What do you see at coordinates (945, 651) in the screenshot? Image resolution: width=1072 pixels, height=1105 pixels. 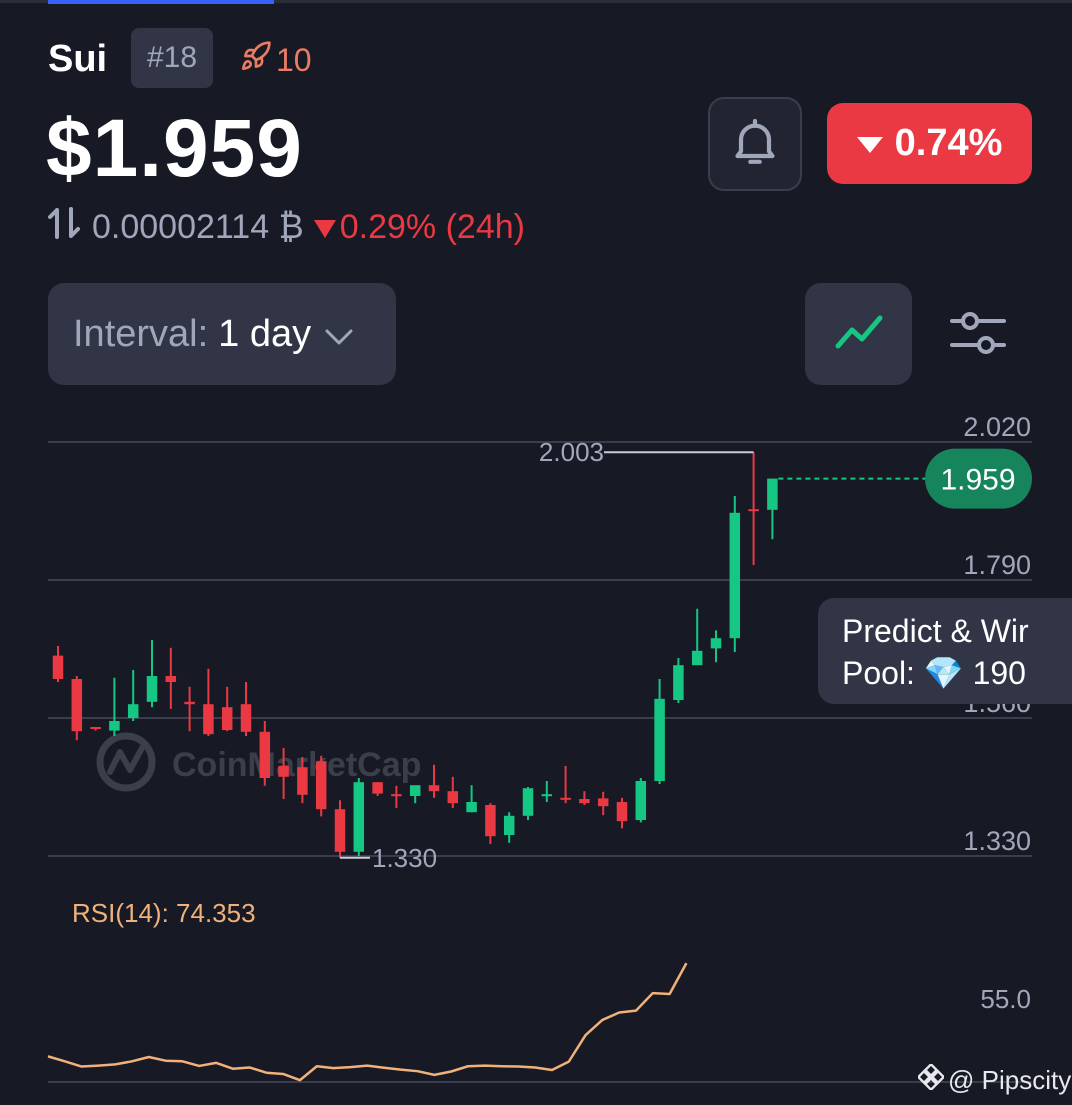 I see `predict-win-popup: Predict & Wir Pool: 💎 190` at bounding box center [945, 651].